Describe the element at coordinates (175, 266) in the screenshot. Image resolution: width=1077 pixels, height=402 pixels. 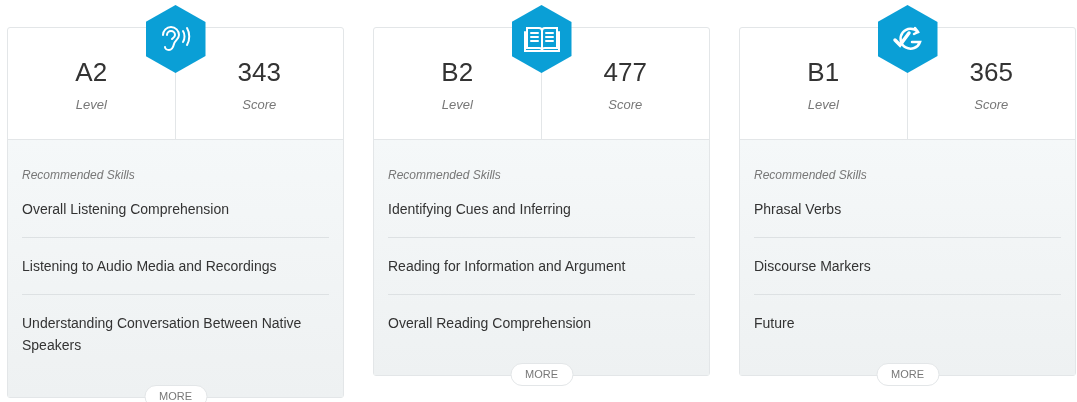
I see `skill-link: Listening to Audio Media and Recordings` at that location.